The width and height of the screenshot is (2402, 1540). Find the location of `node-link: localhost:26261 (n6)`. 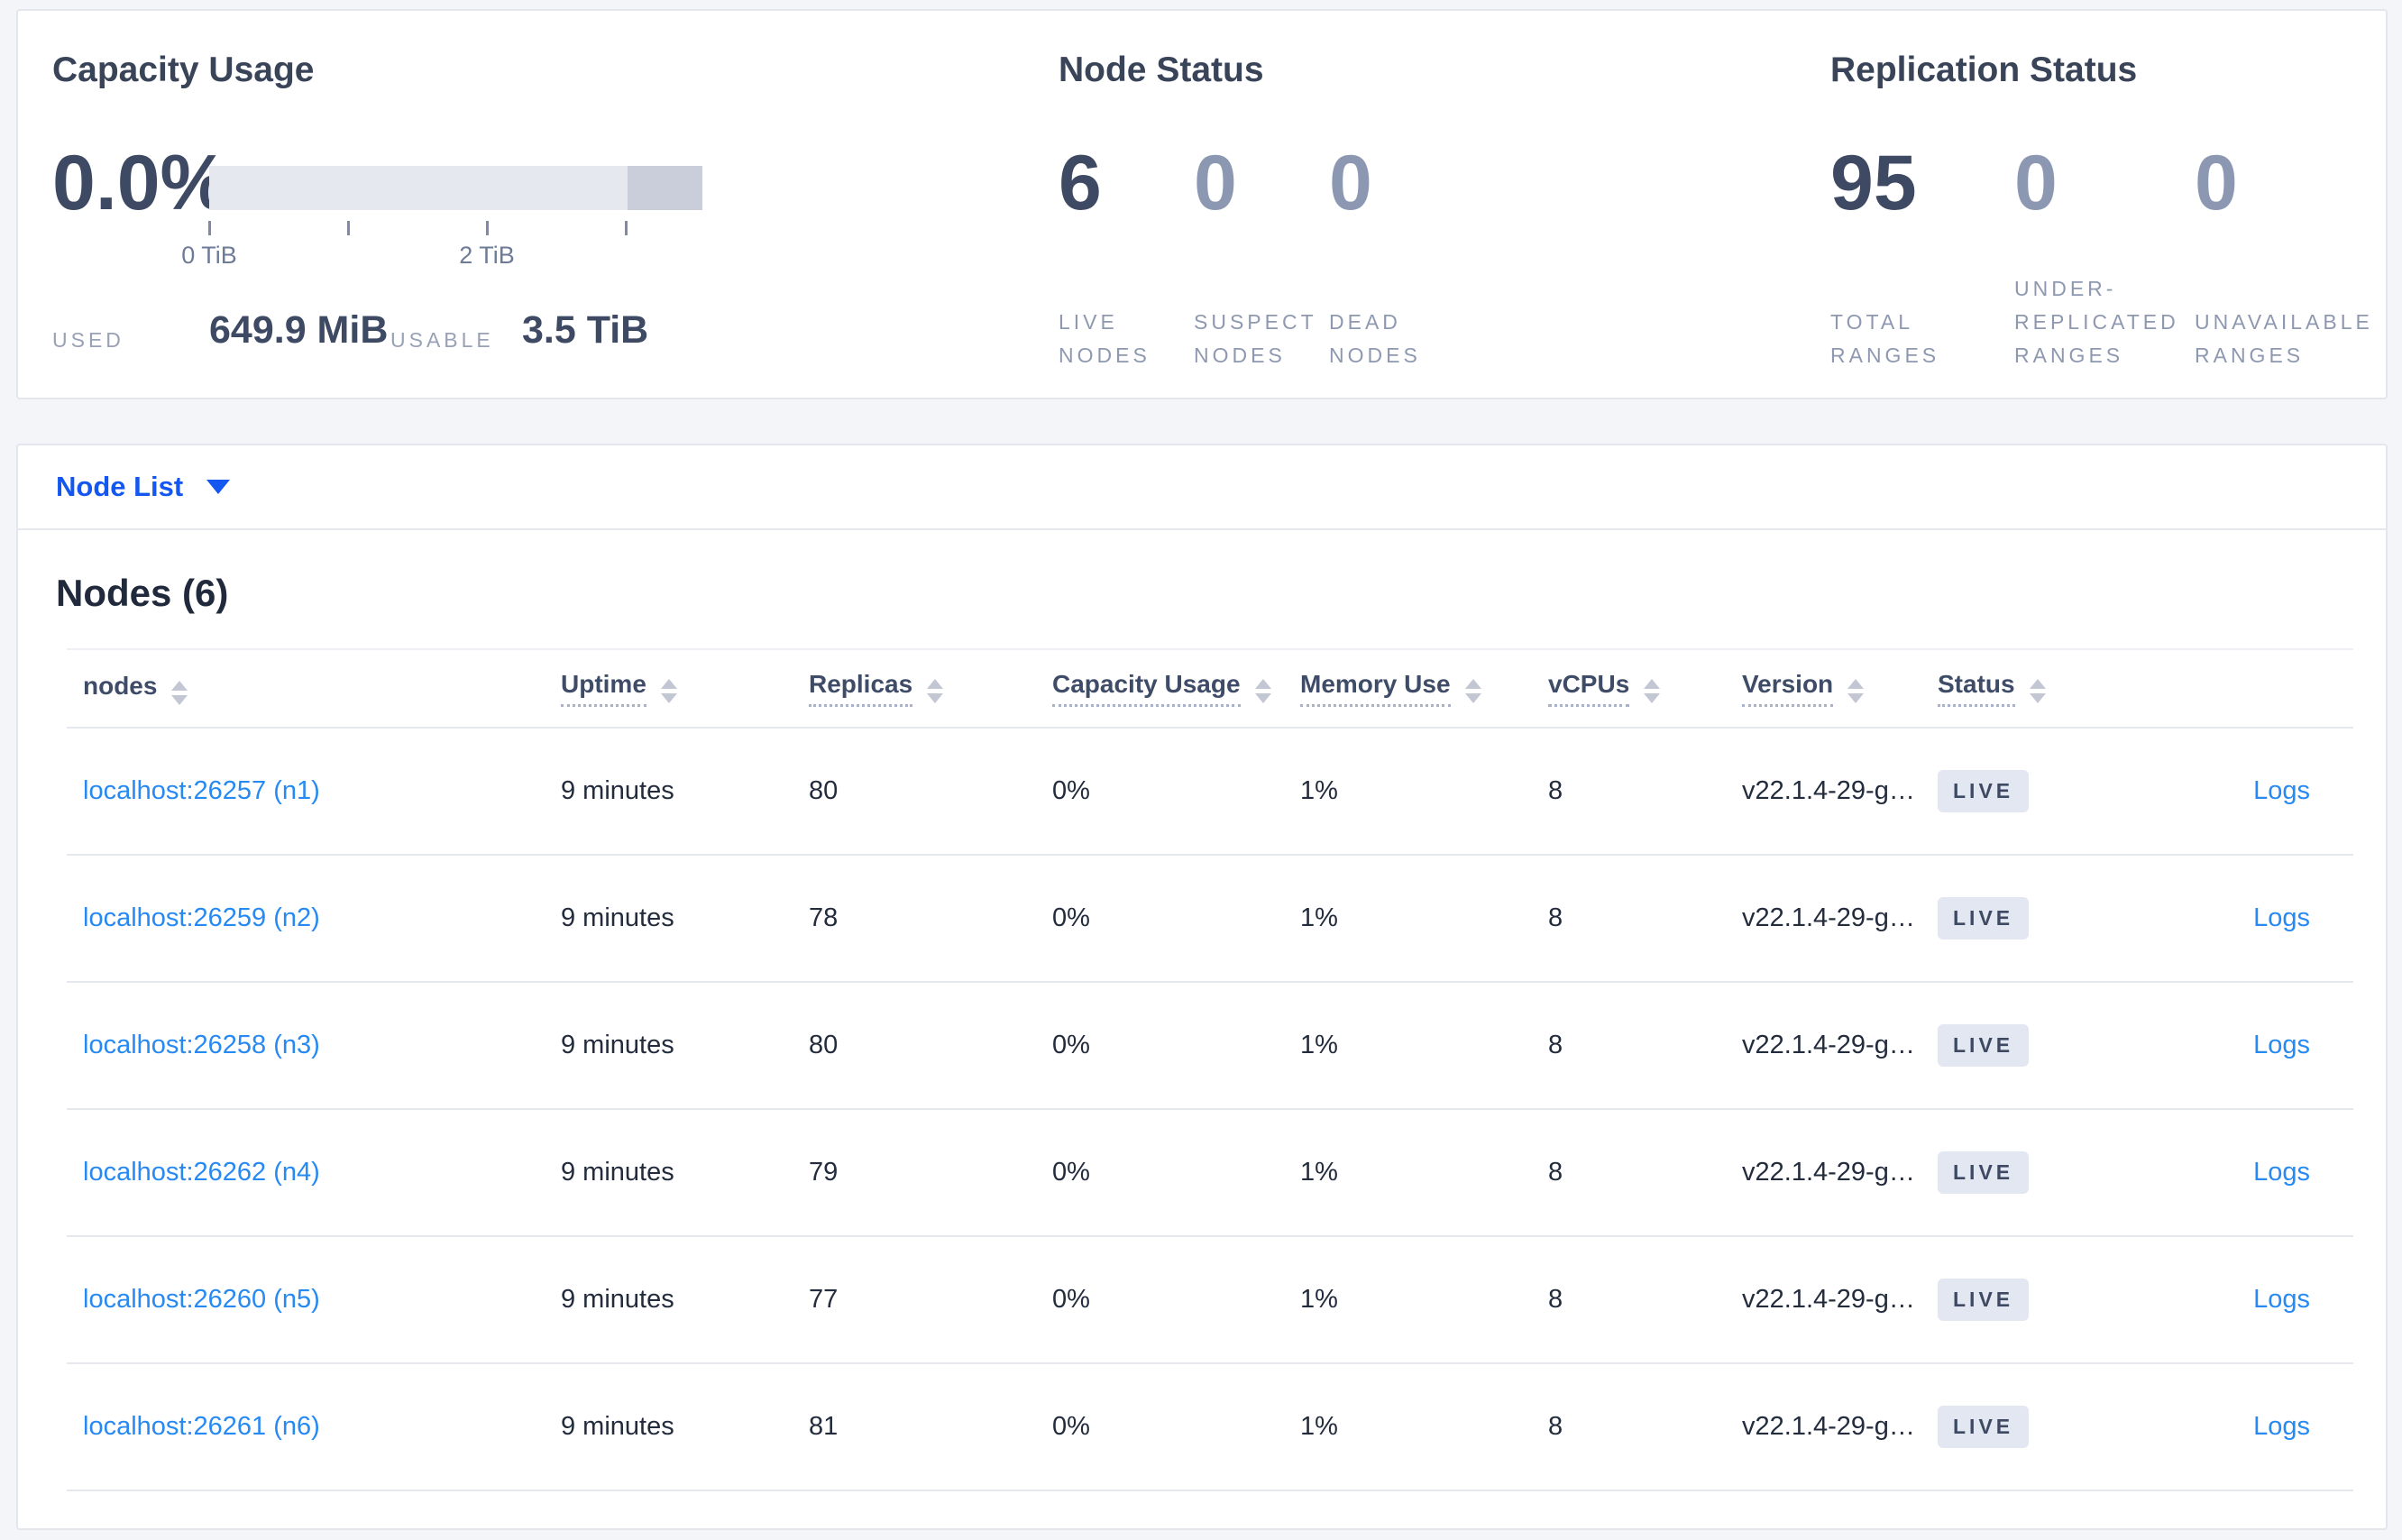

node-link: localhost:26261 (n6) is located at coordinates (201, 1426).